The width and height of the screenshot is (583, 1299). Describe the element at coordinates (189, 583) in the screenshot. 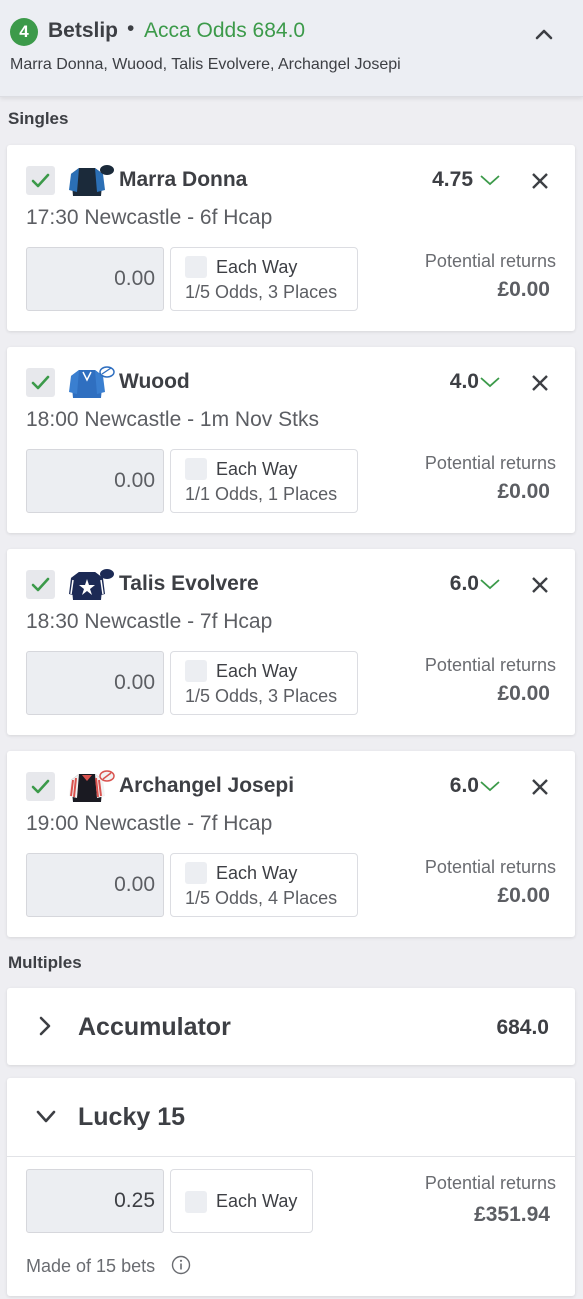

I see `runner-name: Talis Evolvere` at that location.